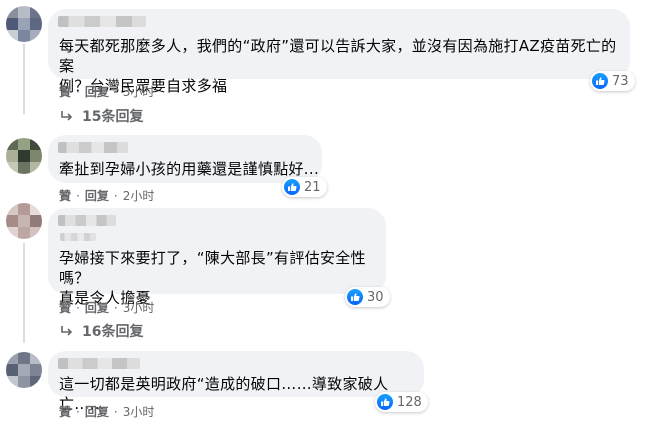  I want to click on reaction-count: 21, so click(312, 187).